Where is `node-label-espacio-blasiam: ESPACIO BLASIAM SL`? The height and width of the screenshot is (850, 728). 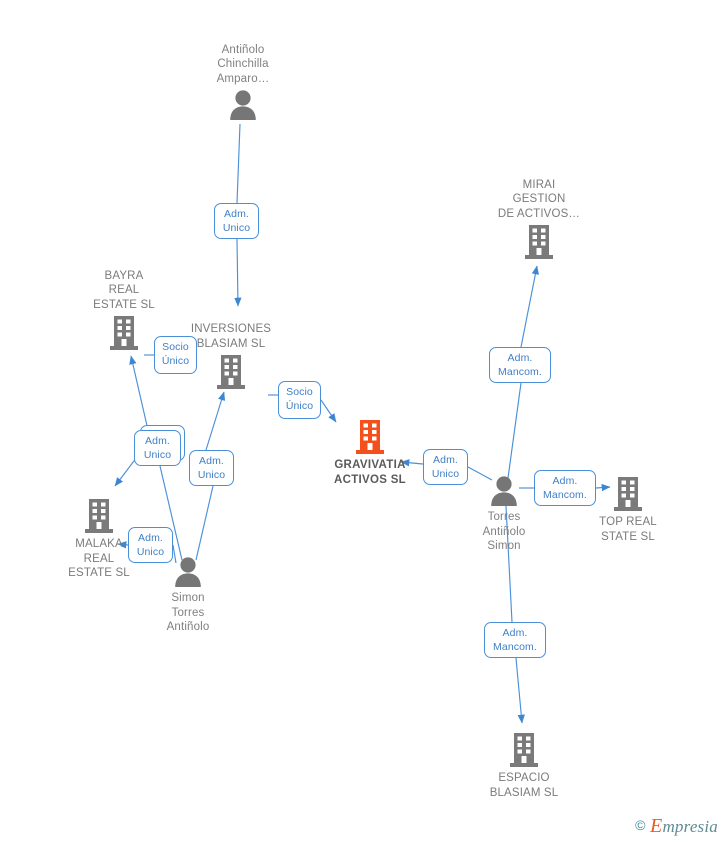
node-label-espacio-blasiam: ESPACIO BLASIAM SL is located at coordinates (524, 785).